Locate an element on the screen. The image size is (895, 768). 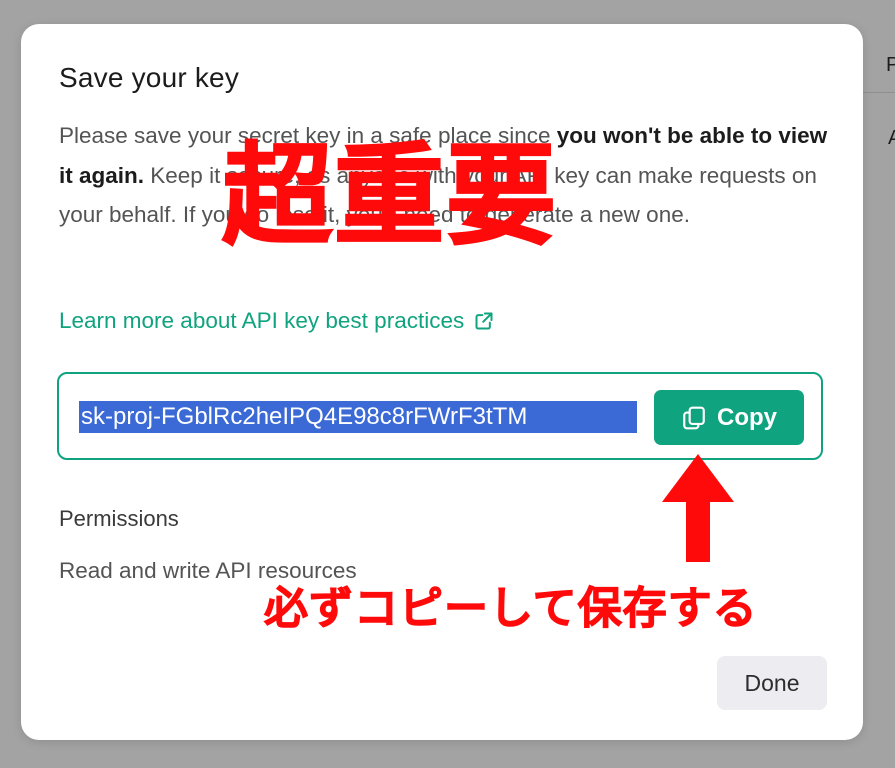
up-arrow-icon is located at coordinates (698, 508).